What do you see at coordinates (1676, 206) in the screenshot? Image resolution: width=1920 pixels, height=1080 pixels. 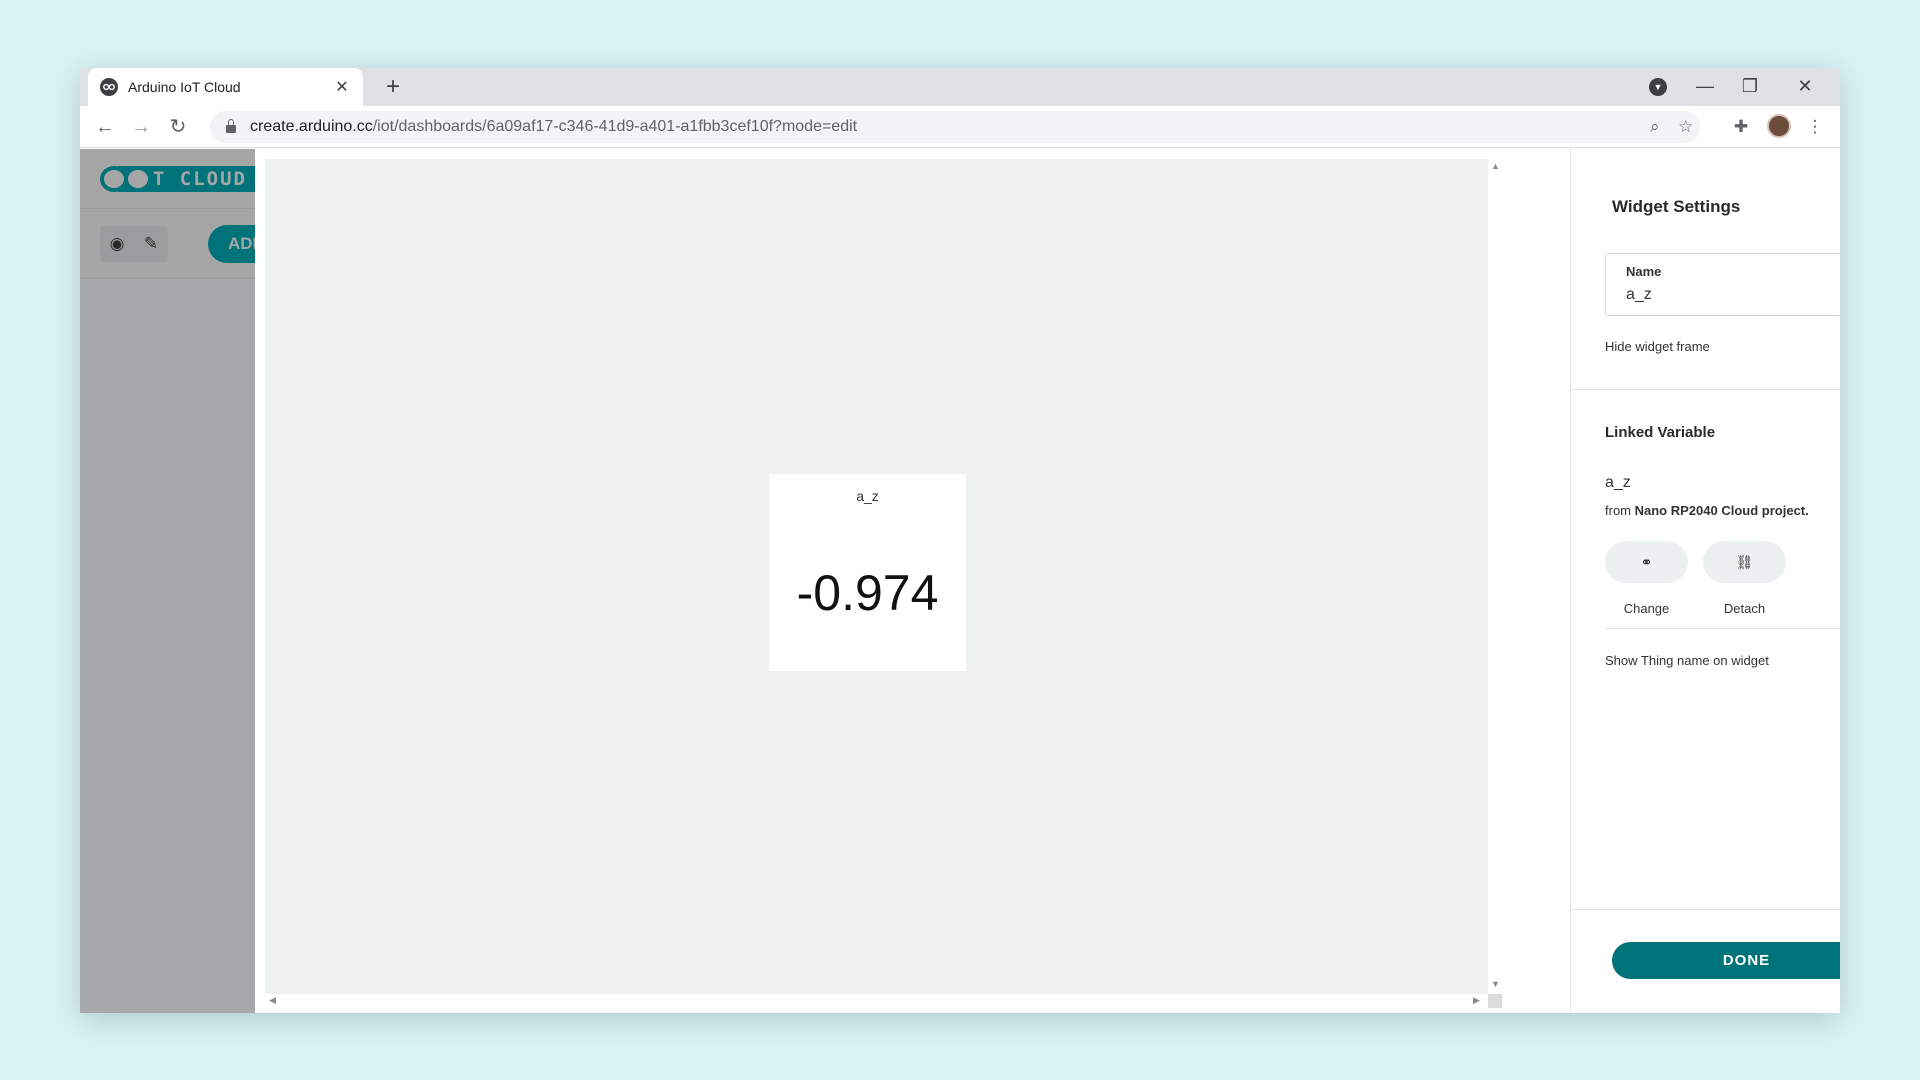 I see `panel-title: Widget Settings` at bounding box center [1676, 206].